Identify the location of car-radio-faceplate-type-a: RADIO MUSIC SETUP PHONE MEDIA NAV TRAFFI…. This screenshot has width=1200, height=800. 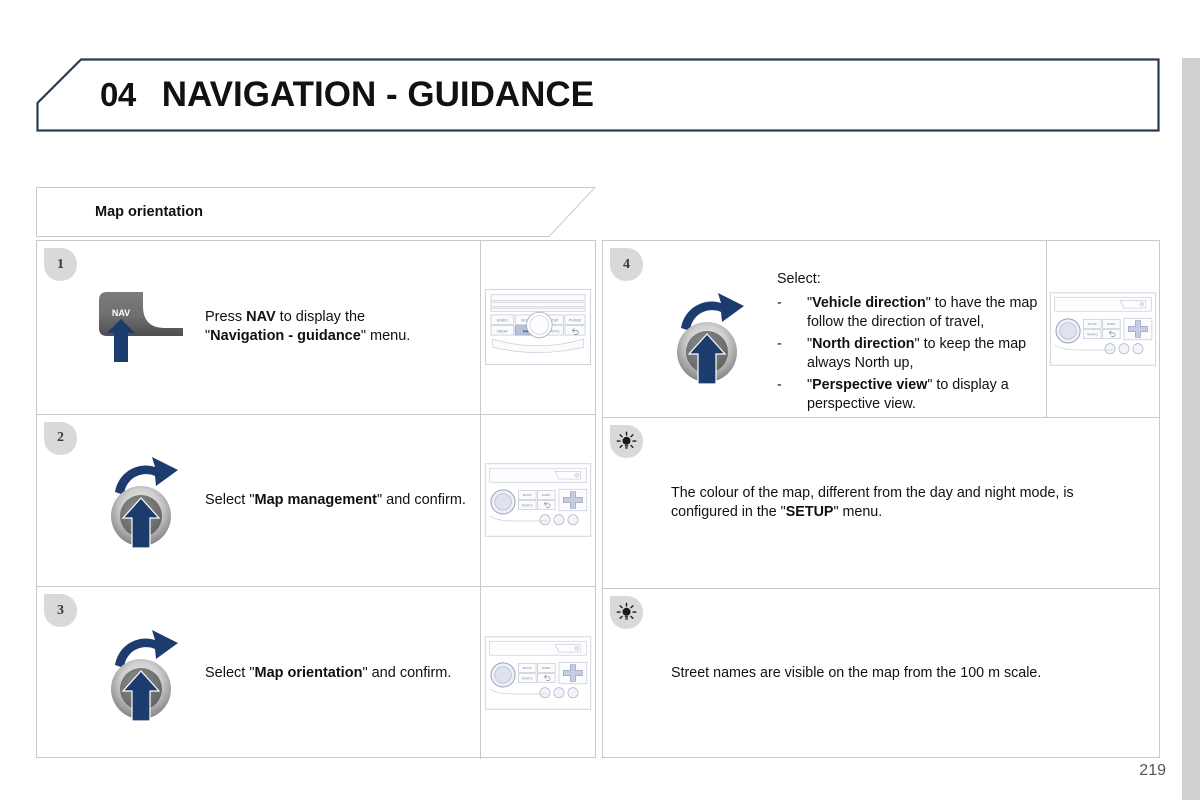
(538, 327).